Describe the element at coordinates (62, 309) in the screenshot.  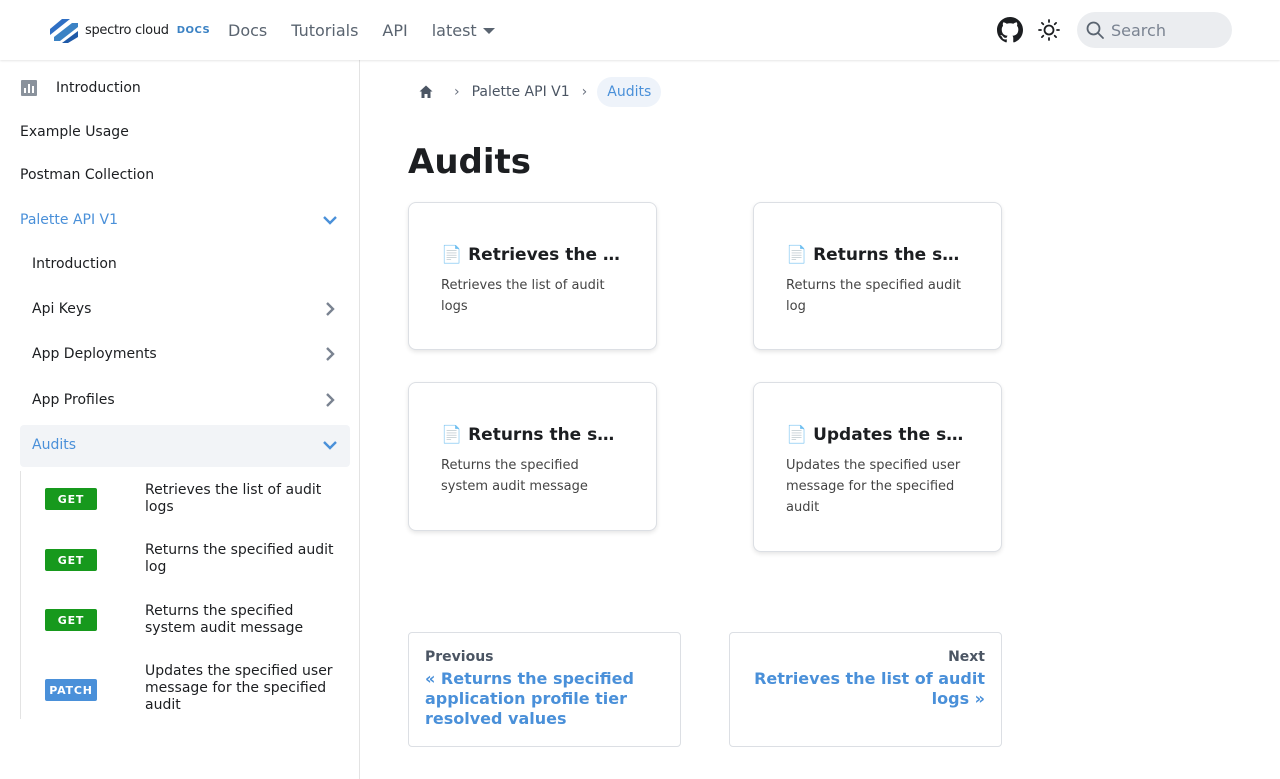
I see `sidebar-item-label: Api Keys` at that location.